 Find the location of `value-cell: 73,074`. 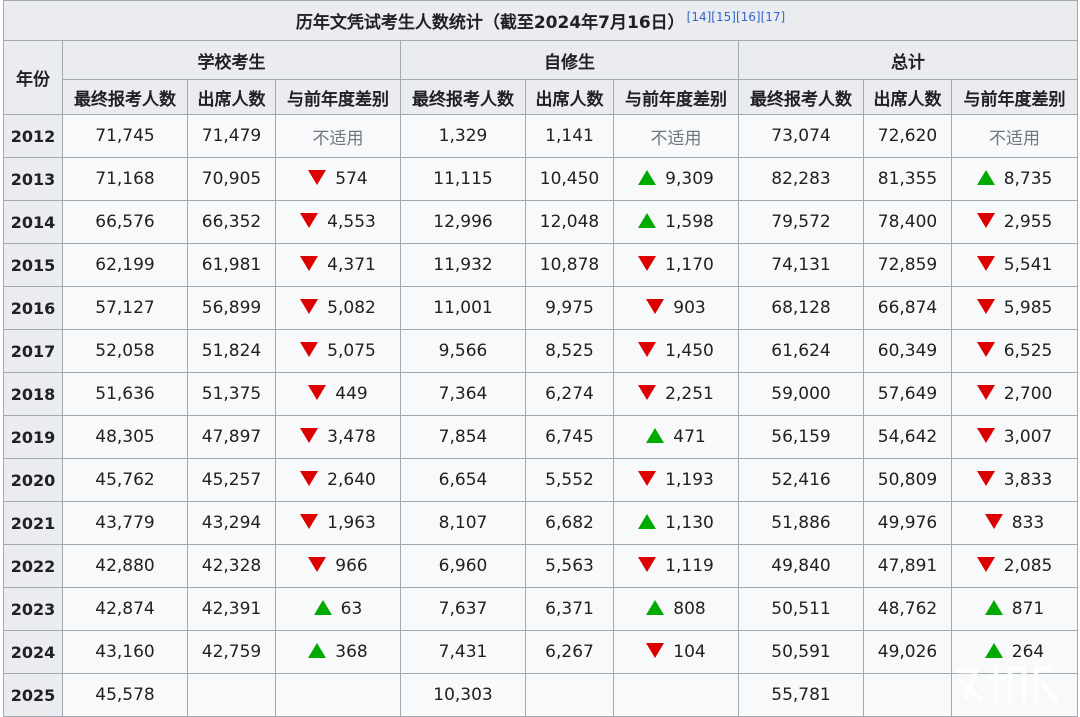

value-cell: 73,074 is located at coordinates (801, 136).